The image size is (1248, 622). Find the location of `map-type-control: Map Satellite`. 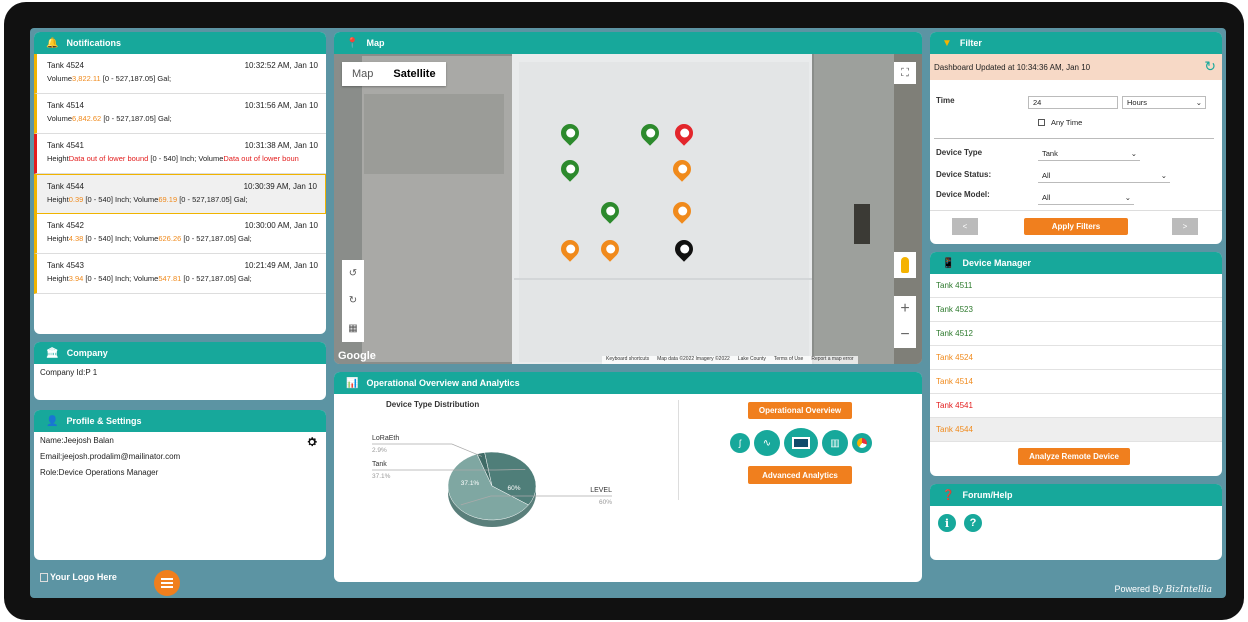

map-type-control: Map Satellite is located at coordinates (394, 74).